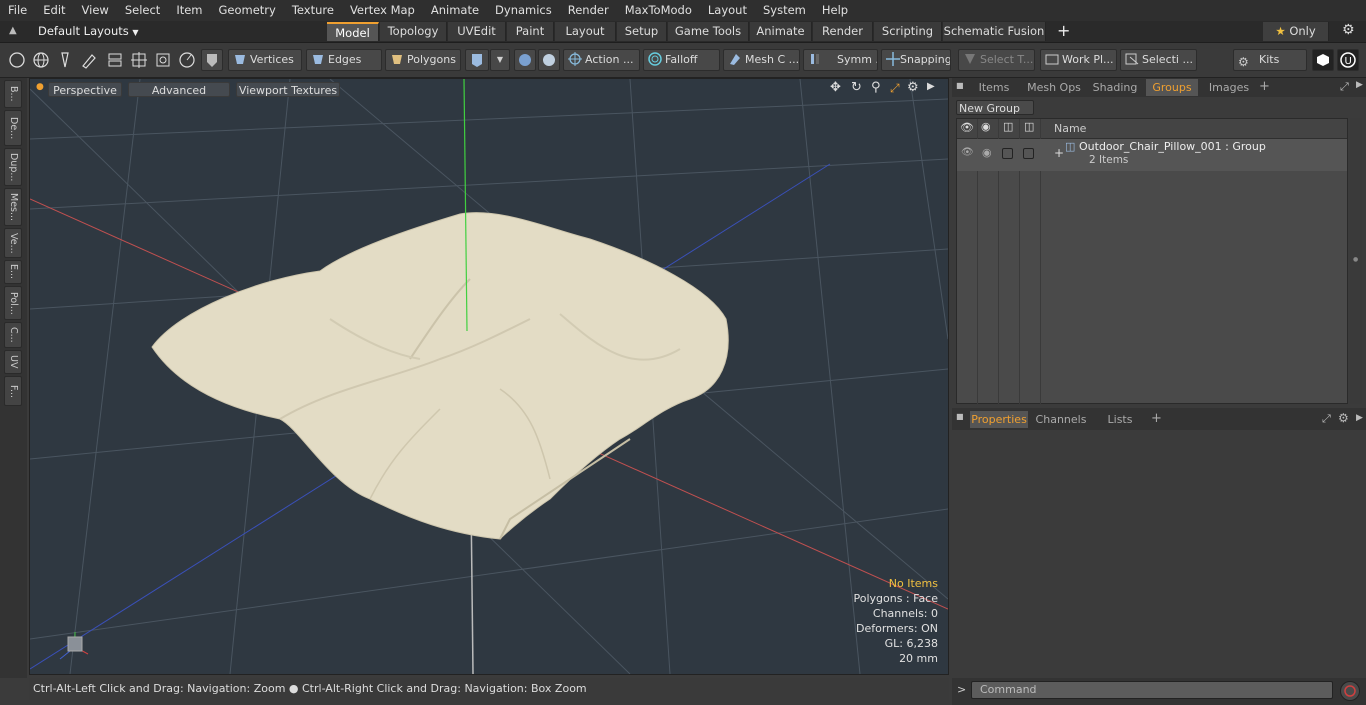  What do you see at coordinates (179, 89) in the screenshot?
I see `advanced-button: Advanced` at bounding box center [179, 89].